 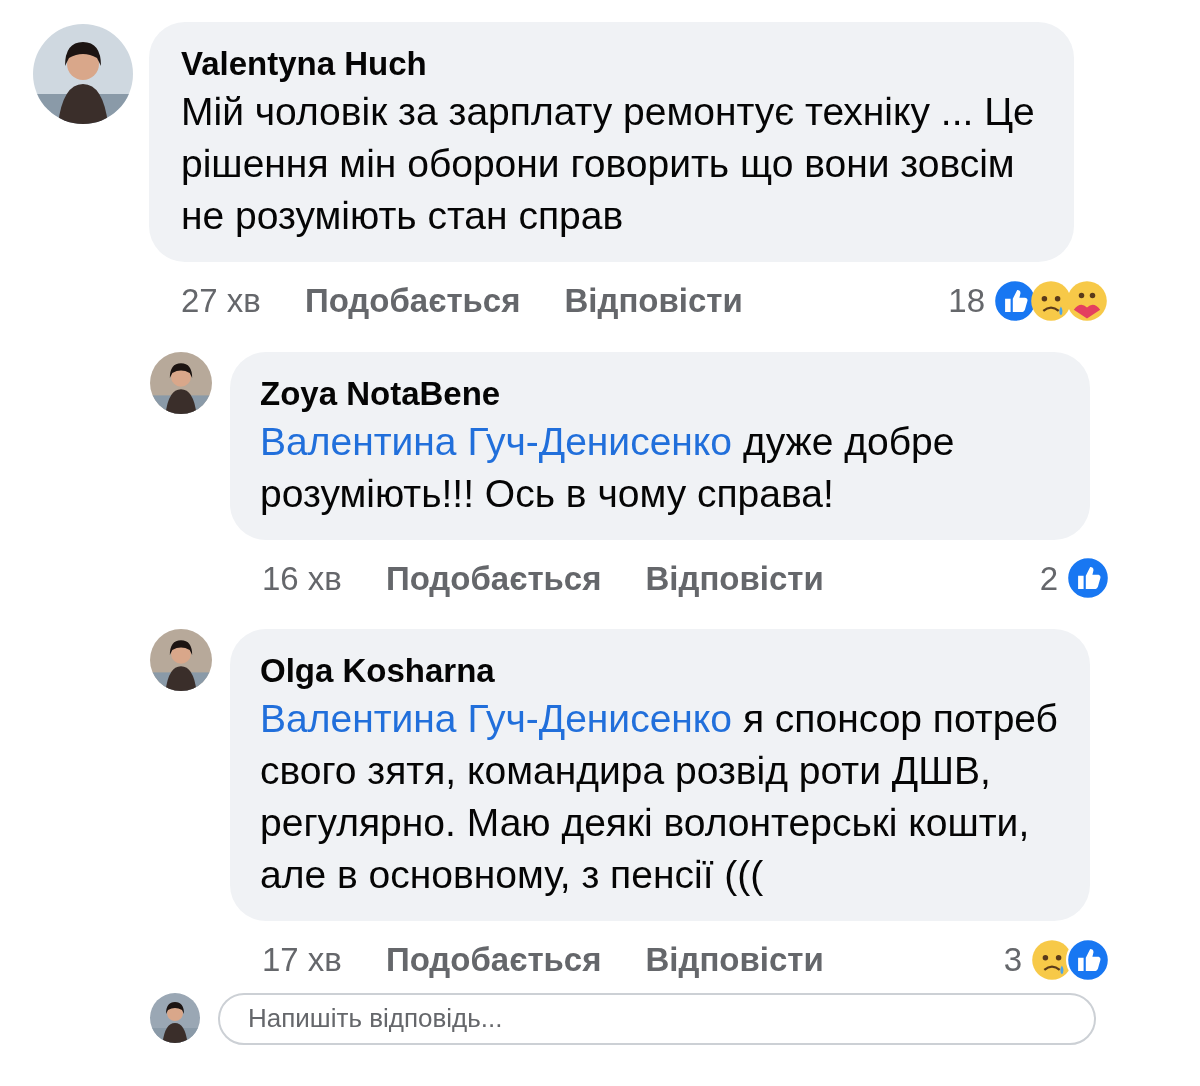 What do you see at coordinates (663, 393) in the screenshot?
I see `author-name: Zoya NotaBene` at bounding box center [663, 393].